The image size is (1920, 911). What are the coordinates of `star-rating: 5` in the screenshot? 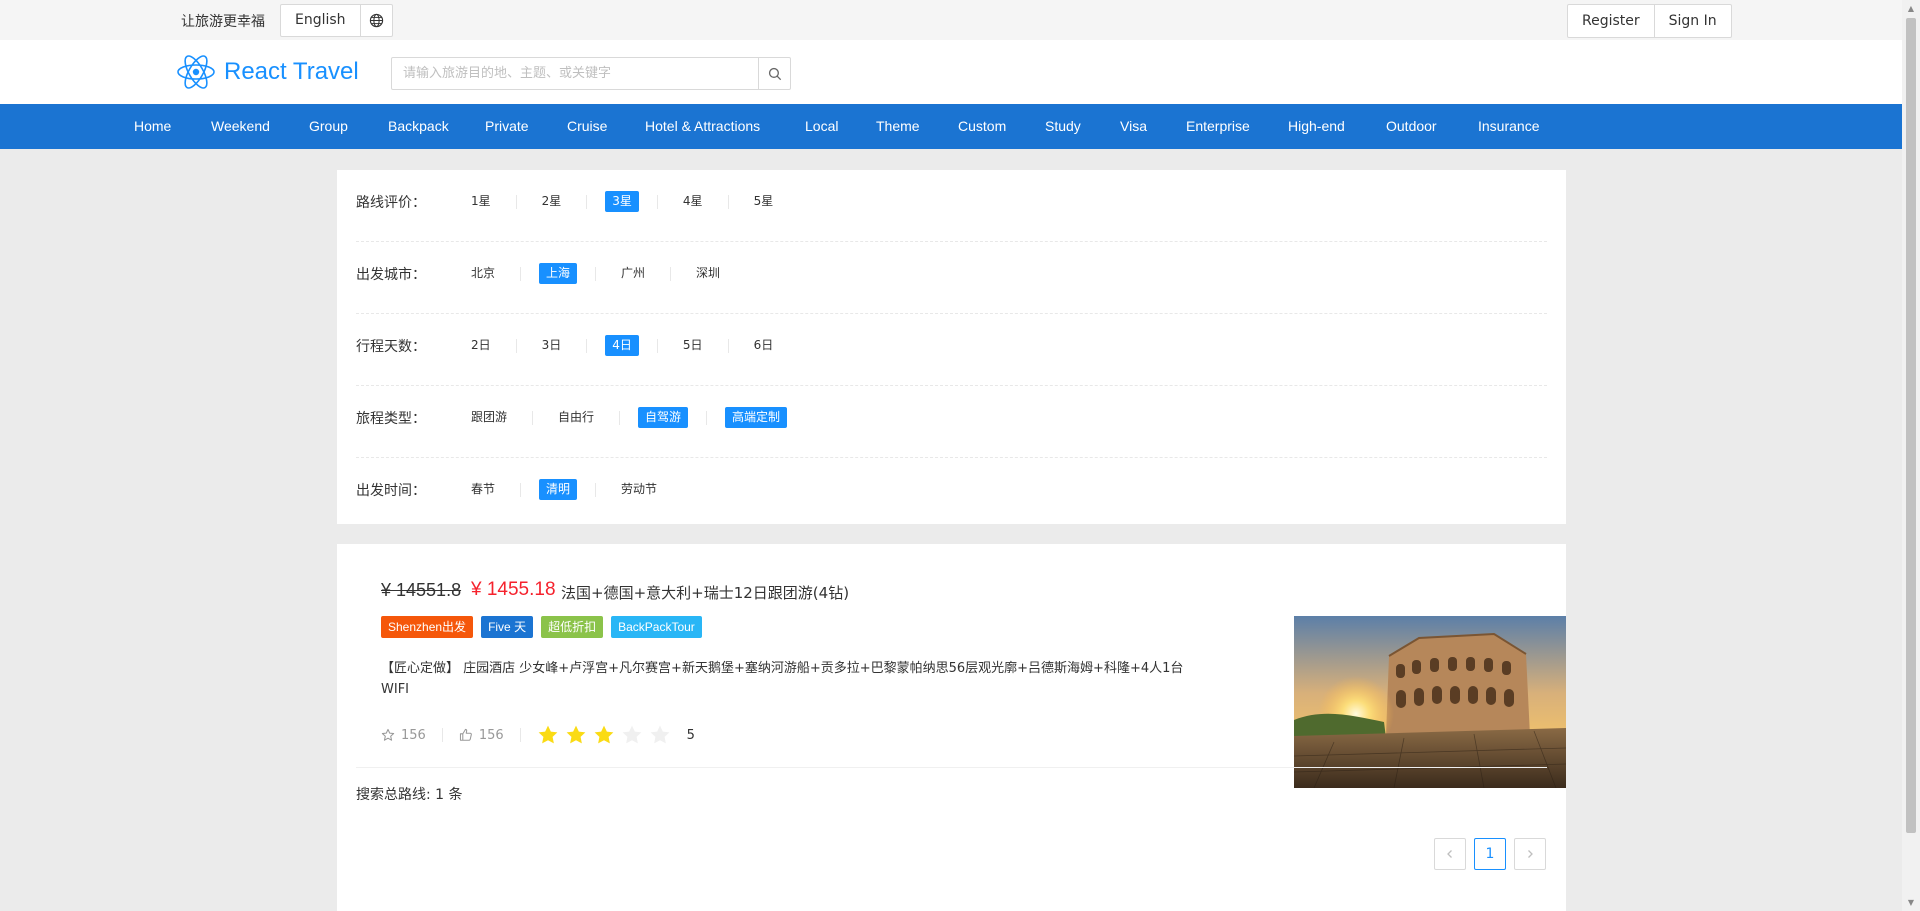 It's located at (616, 735).